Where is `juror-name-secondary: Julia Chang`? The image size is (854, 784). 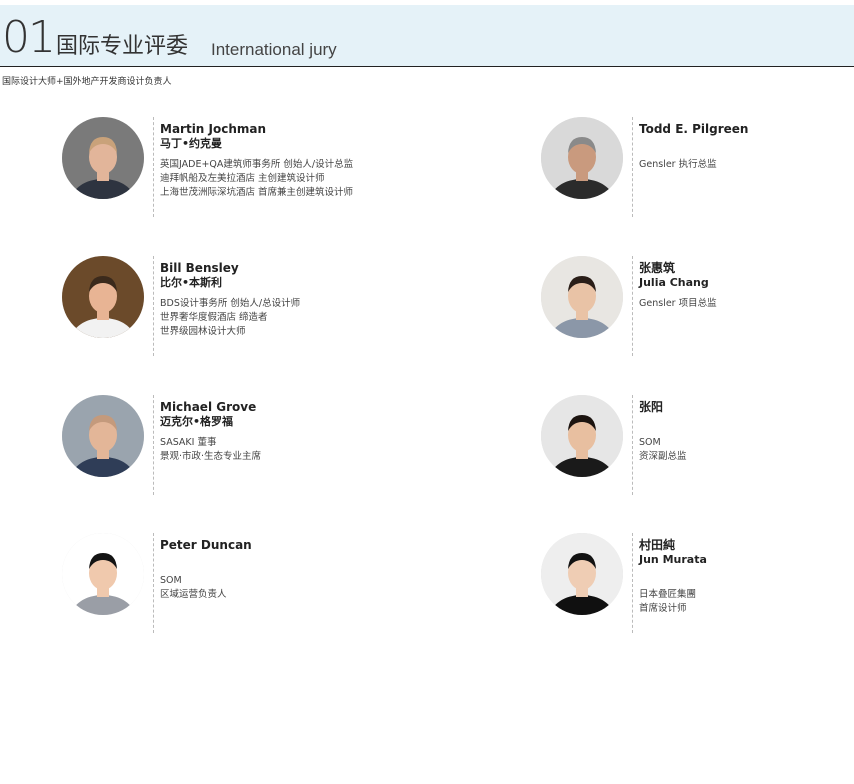
juror-name-secondary: Julia Chang is located at coordinates (674, 282).